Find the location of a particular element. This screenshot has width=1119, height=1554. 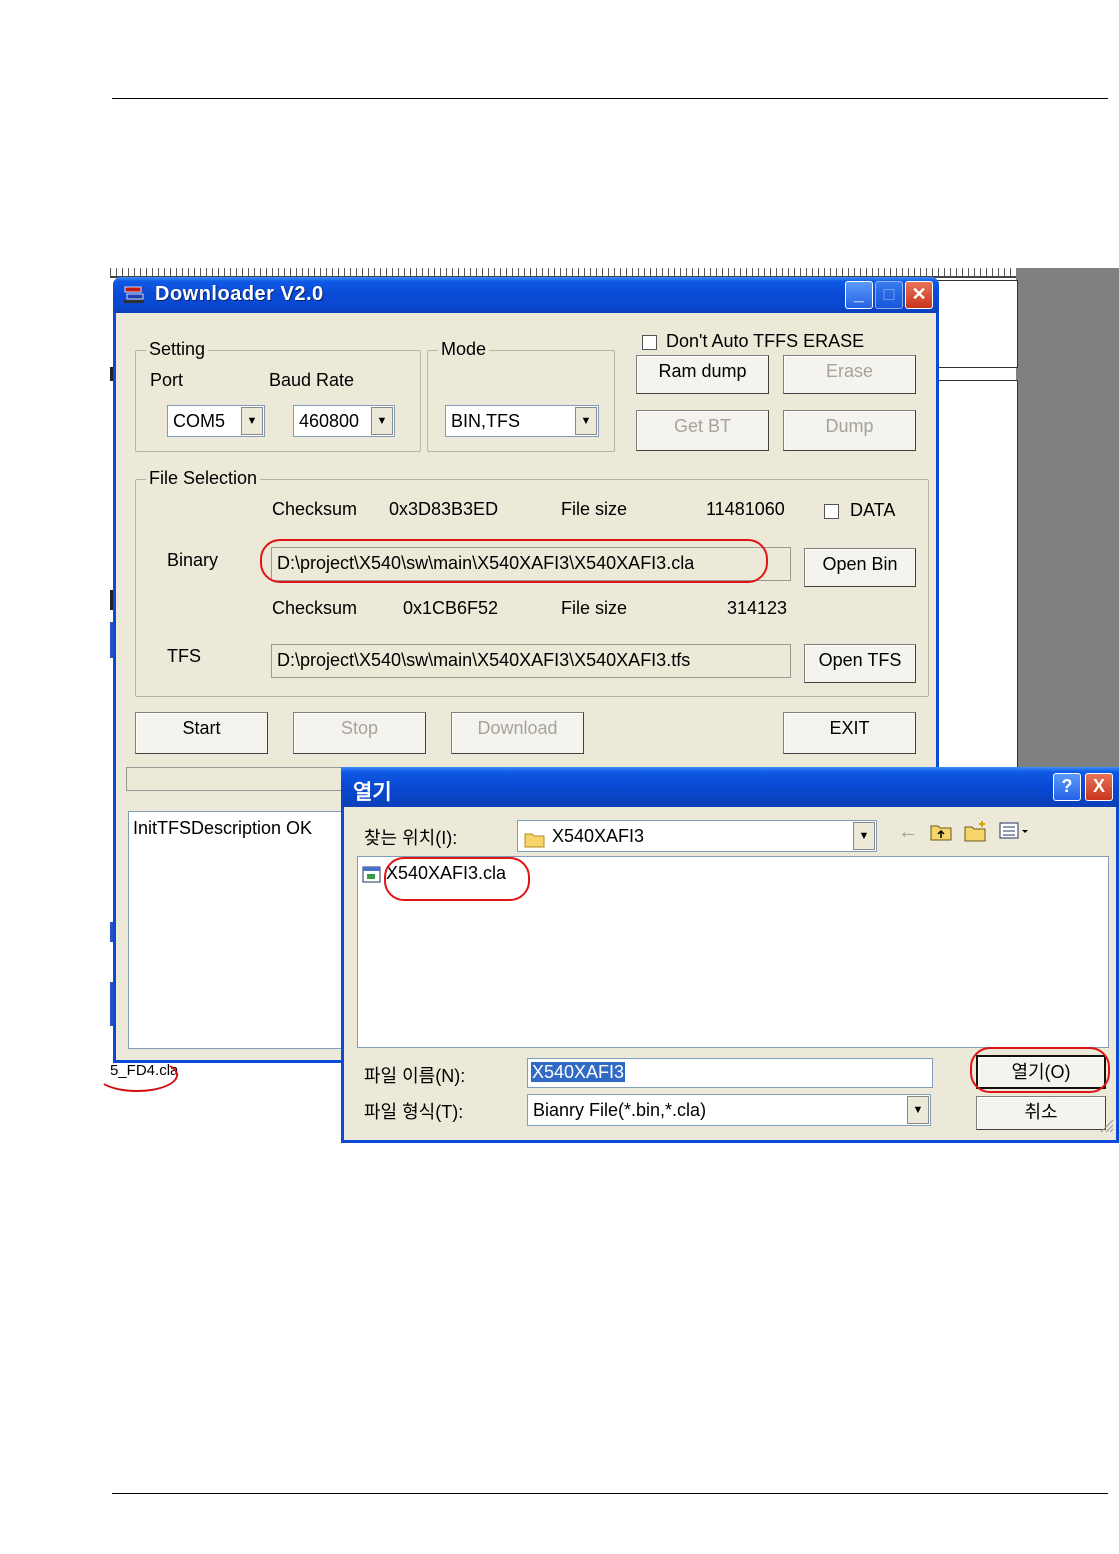

look-in-value: X540XAFI3 is located at coordinates (598, 836).